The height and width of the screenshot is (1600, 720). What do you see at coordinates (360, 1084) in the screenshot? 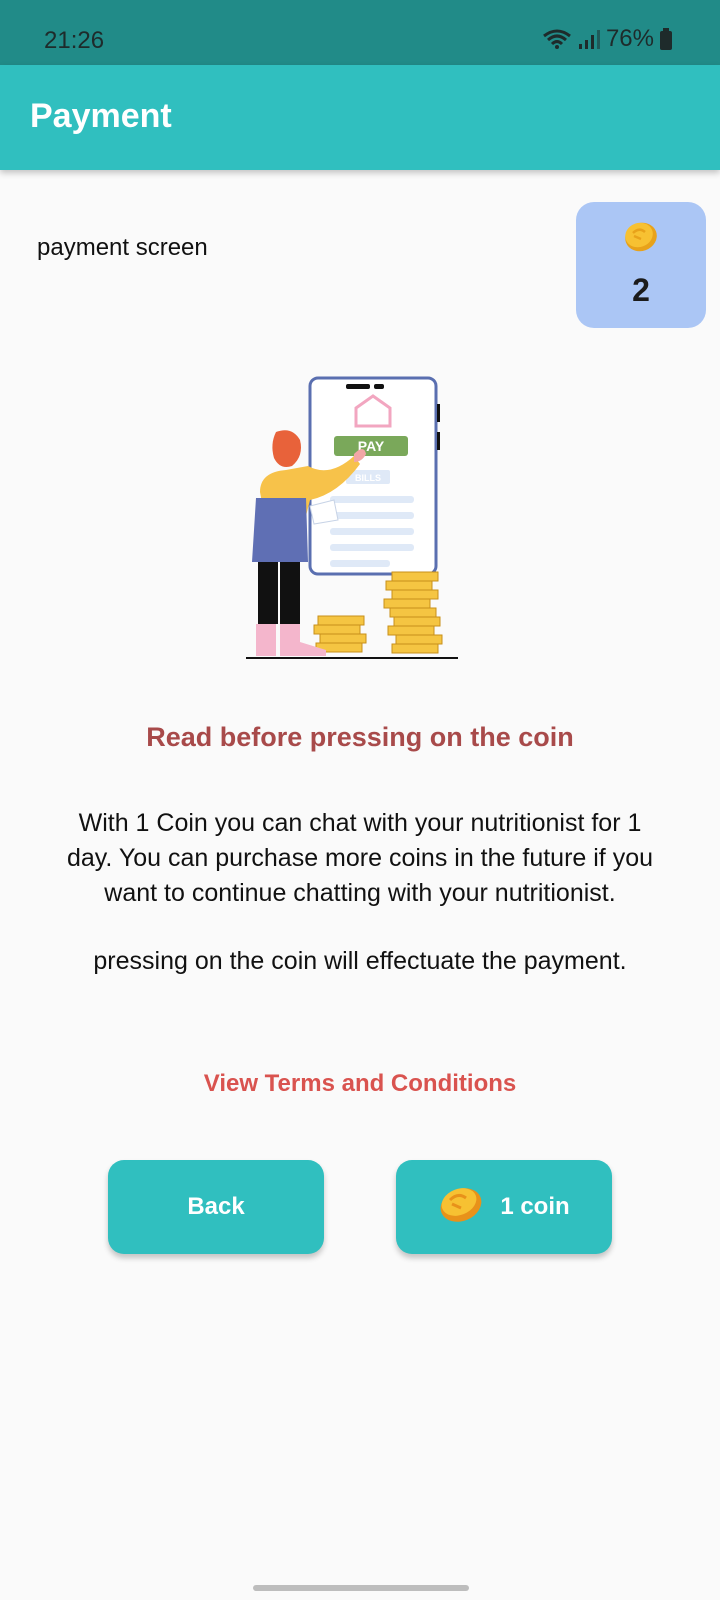
I see `terms-and-conditions-link: View Terms and Conditions` at bounding box center [360, 1084].